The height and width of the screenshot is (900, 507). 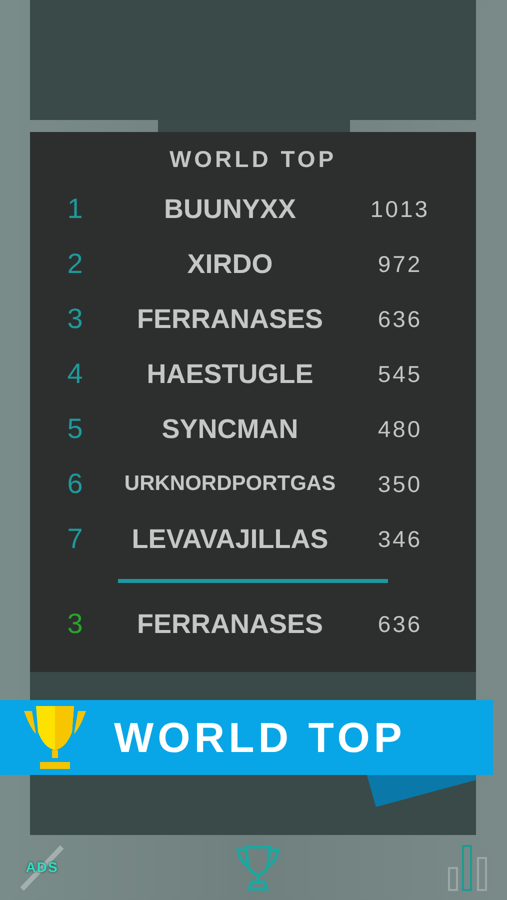 I want to click on score: 972, so click(x=400, y=264).